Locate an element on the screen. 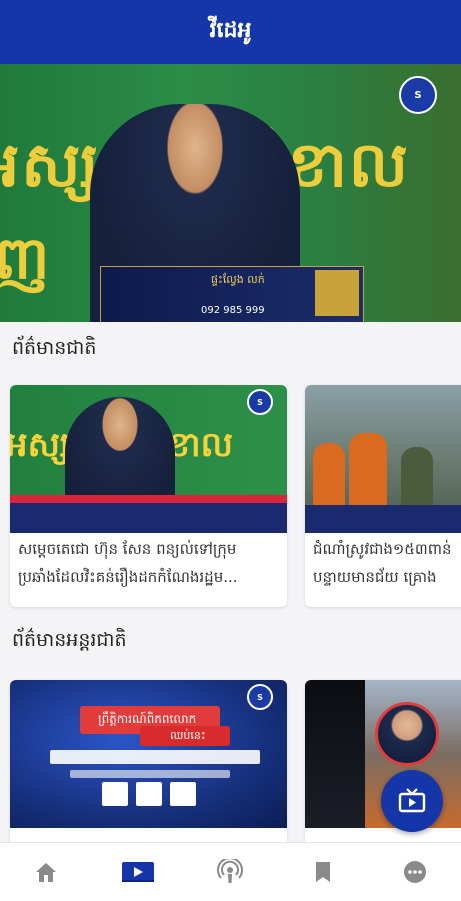  bookmark-icon is located at coordinates (322, 872).